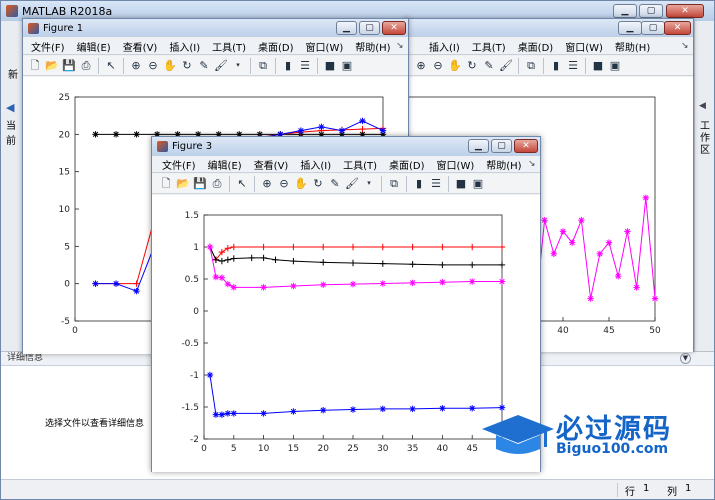 The height and width of the screenshot is (500, 715). What do you see at coordinates (630, 28) in the screenshot?
I see `figure-2-minimize-button: ▁` at bounding box center [630, 28].